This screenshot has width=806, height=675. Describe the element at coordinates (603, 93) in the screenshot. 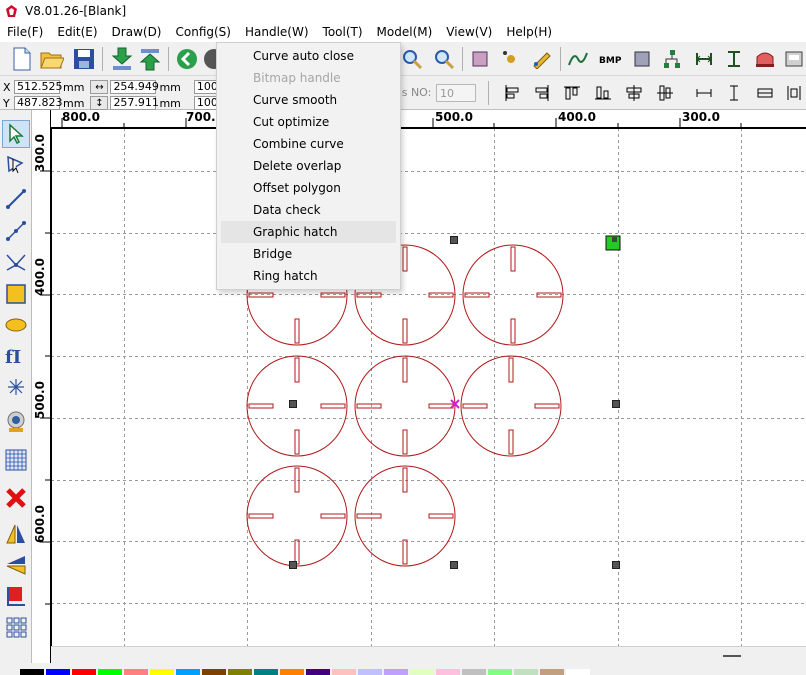

I see `align-bottom-button` at that location.